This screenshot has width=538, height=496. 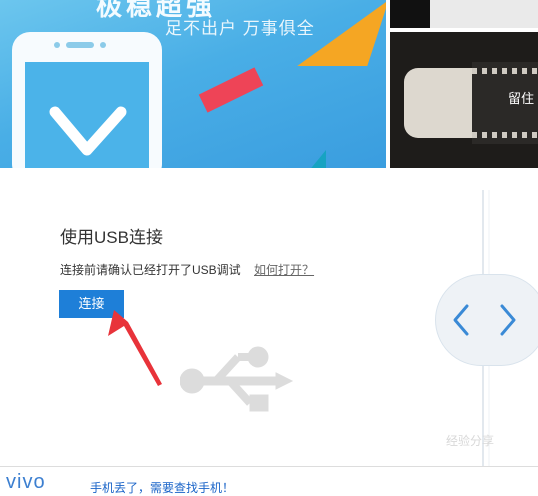 I want to click on watermark: 经验分享, so click(x=470, y=441).